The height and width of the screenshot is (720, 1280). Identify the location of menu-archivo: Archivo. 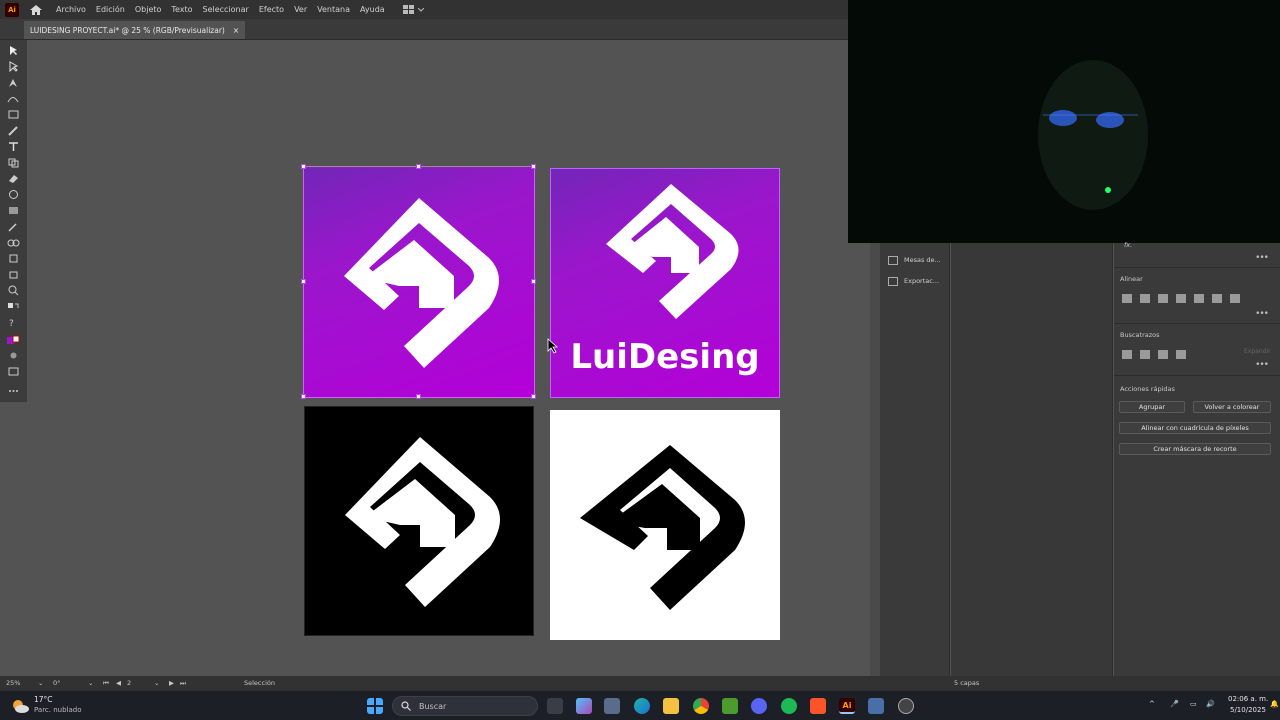
(71, 9).